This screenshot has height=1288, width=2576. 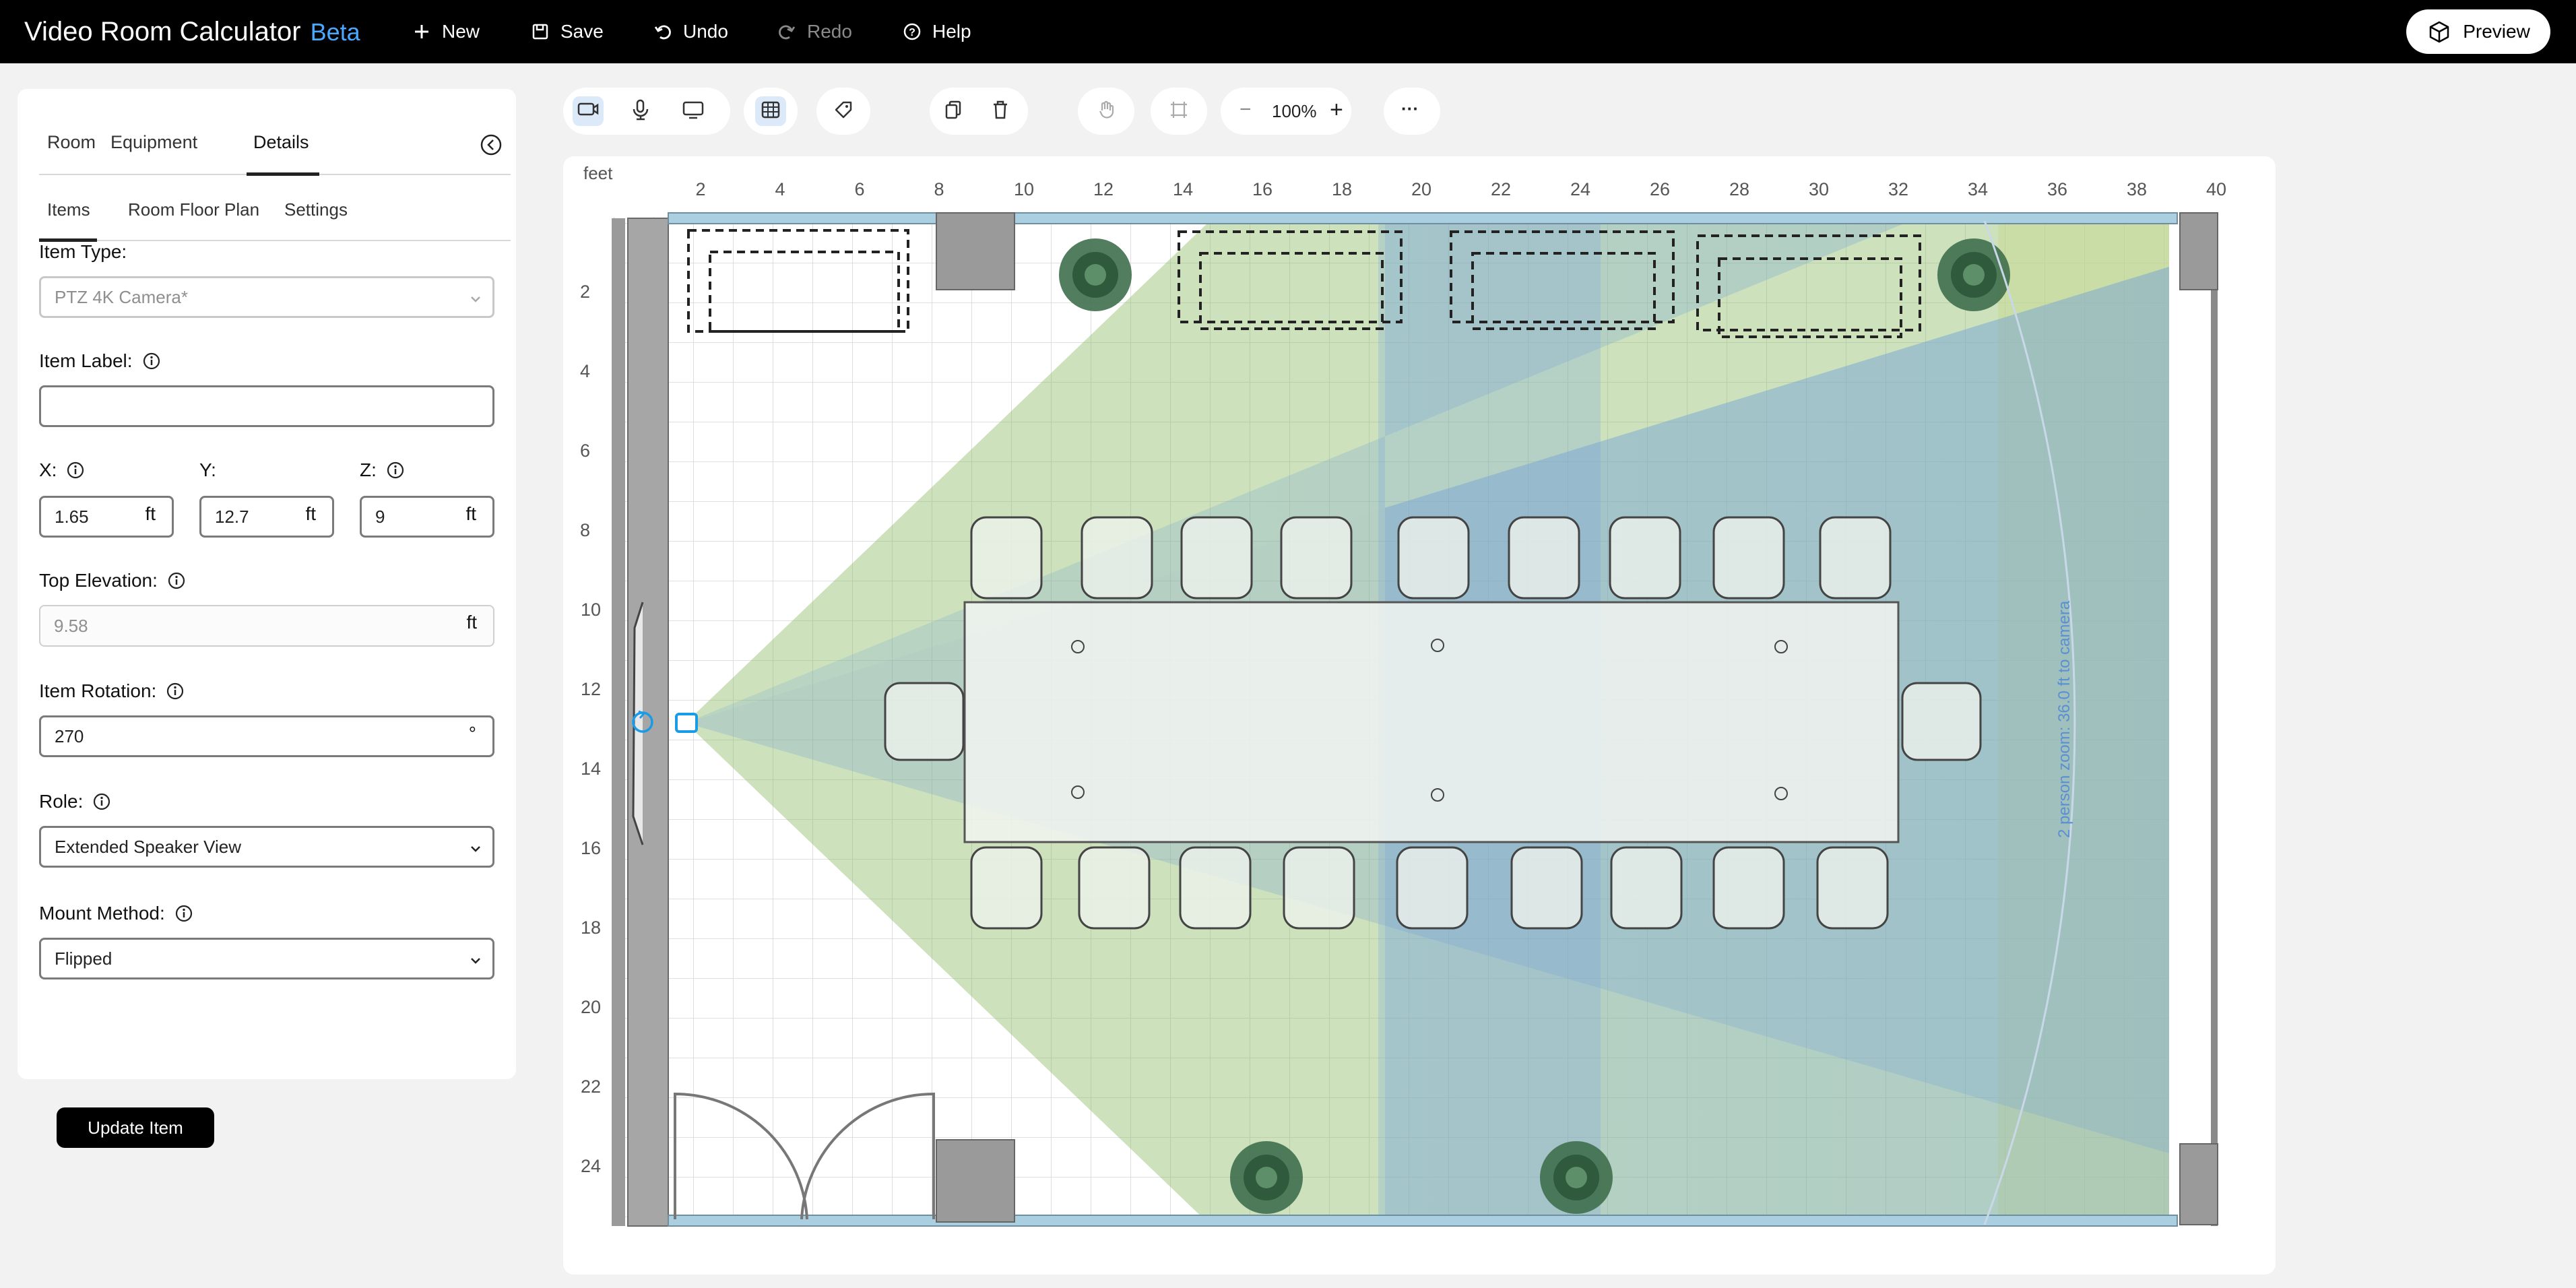 What do you see at coordinates (281, 143) in the screenshot?
I see `tab-details: Details` at bounding box center [281, 143].